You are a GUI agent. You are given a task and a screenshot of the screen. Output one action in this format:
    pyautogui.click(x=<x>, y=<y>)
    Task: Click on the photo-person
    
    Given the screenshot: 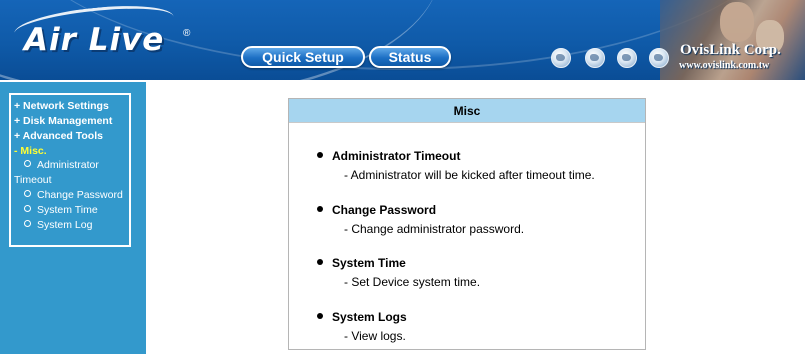 What is the action you would take?
    pyautogui.click(x=737, y=22)
    